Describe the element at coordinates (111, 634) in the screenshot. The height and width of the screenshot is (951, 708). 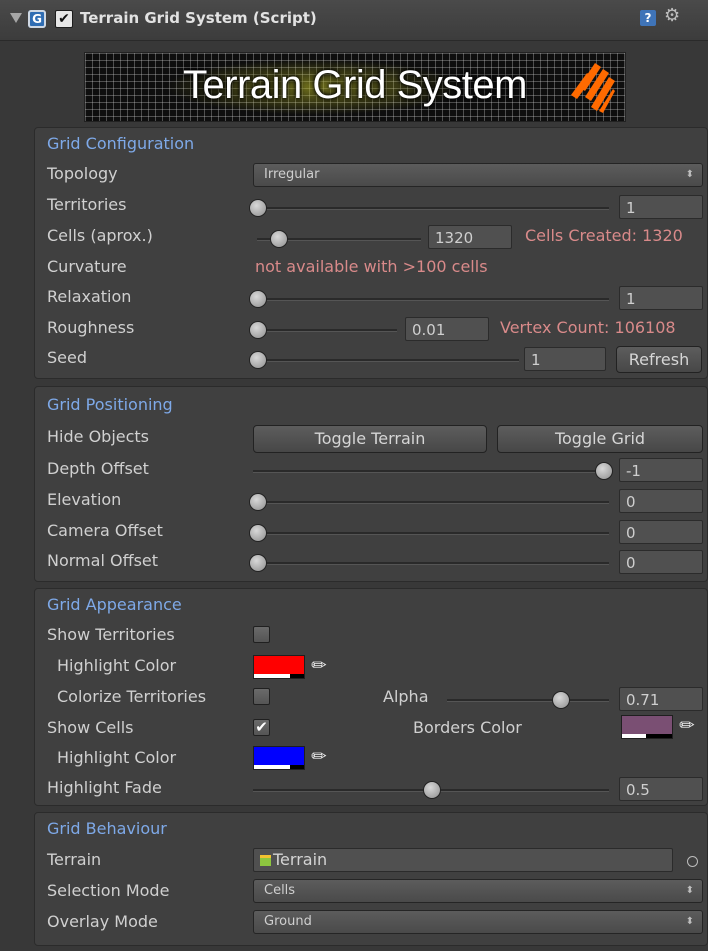
I see `show-territories-label: Show Territories` at that location.